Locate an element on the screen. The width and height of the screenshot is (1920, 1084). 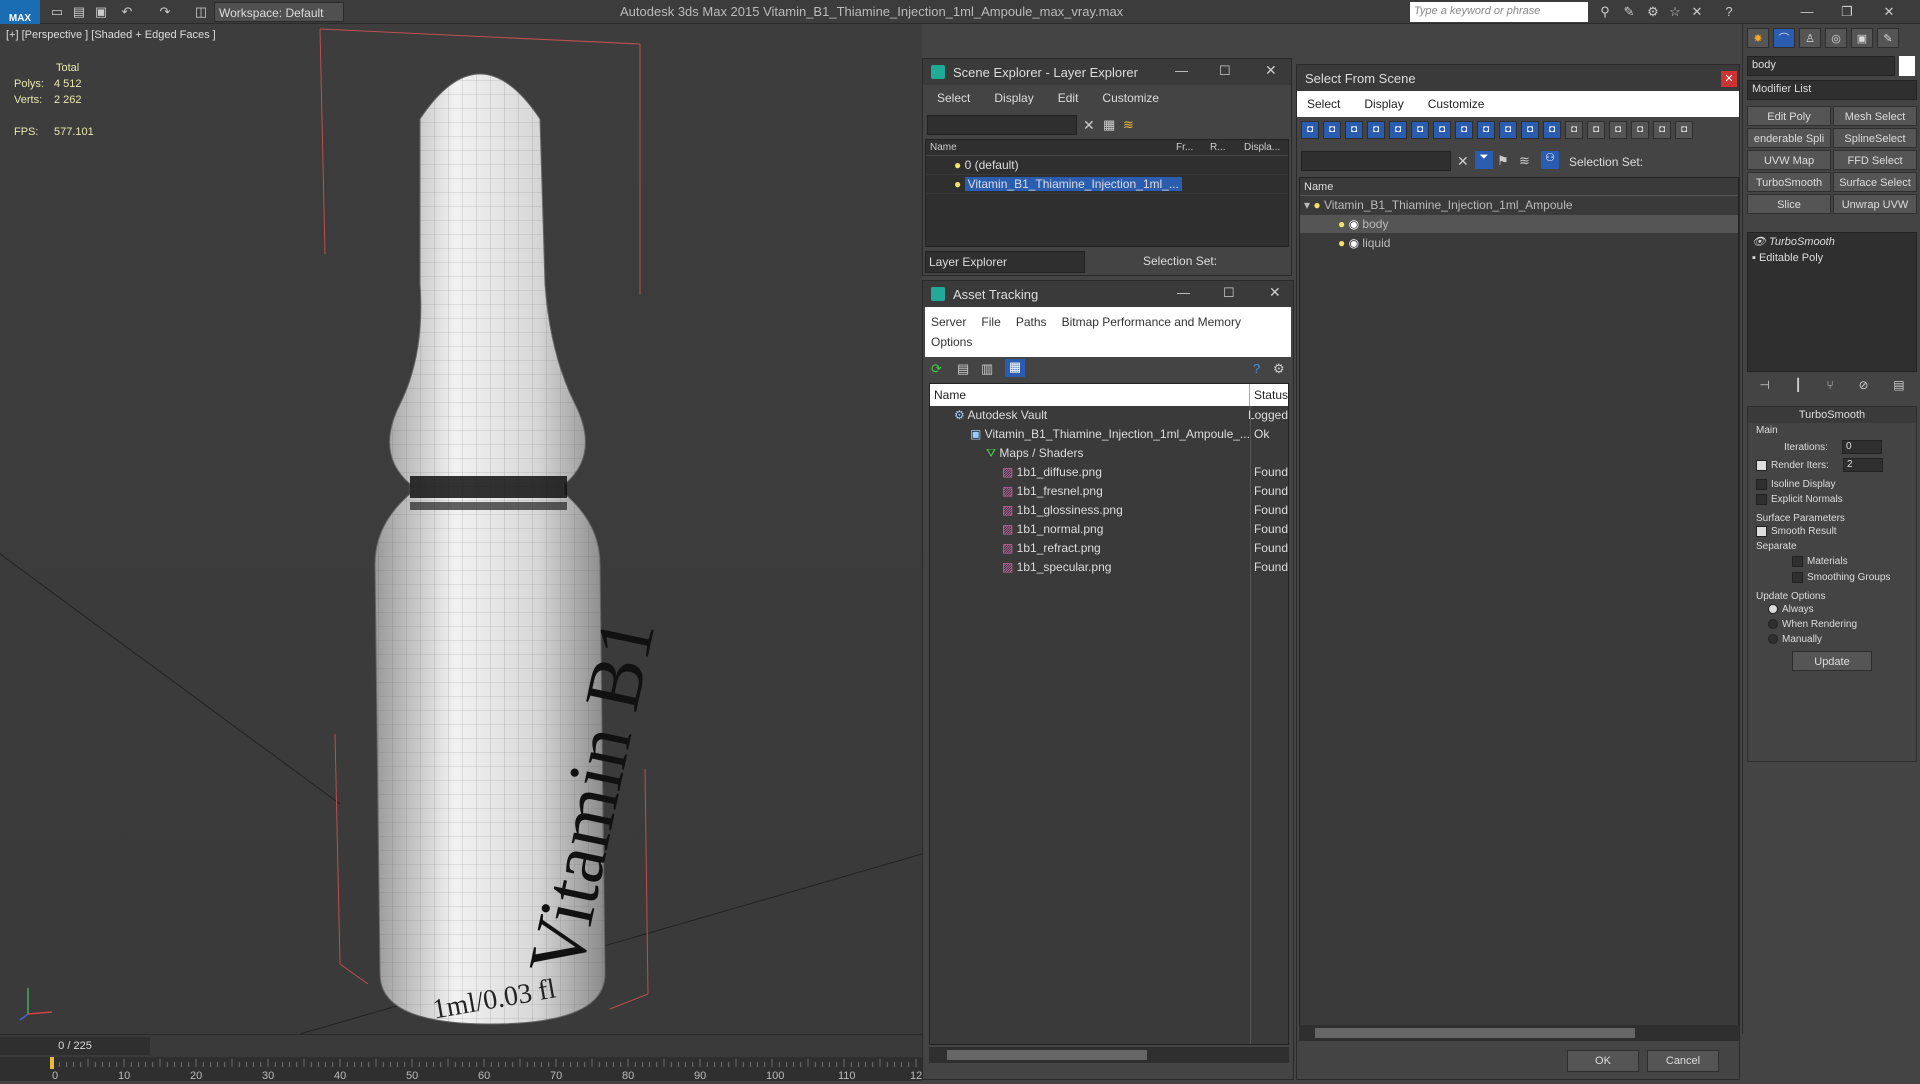
refresh-icon: ⟳ is located at coordinates (936, 369).